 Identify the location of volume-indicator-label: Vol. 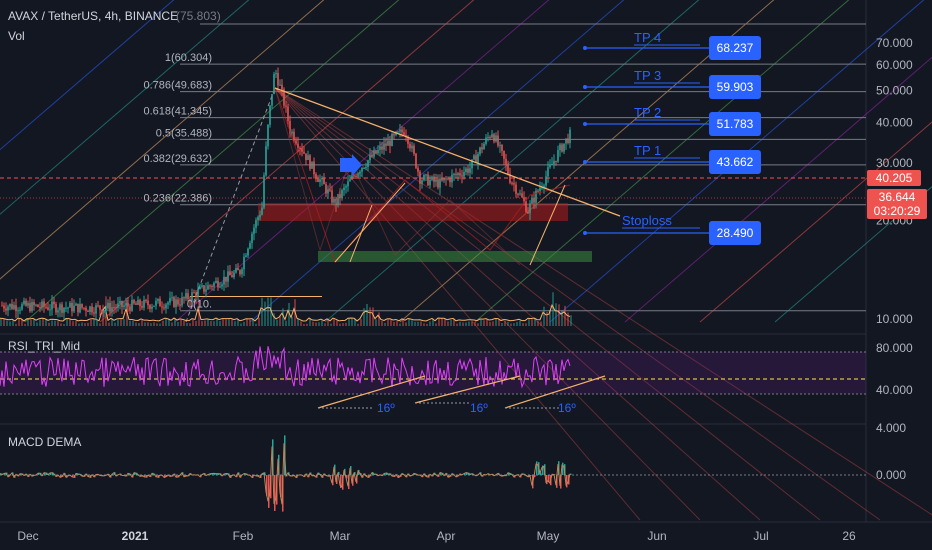
(16, 36).